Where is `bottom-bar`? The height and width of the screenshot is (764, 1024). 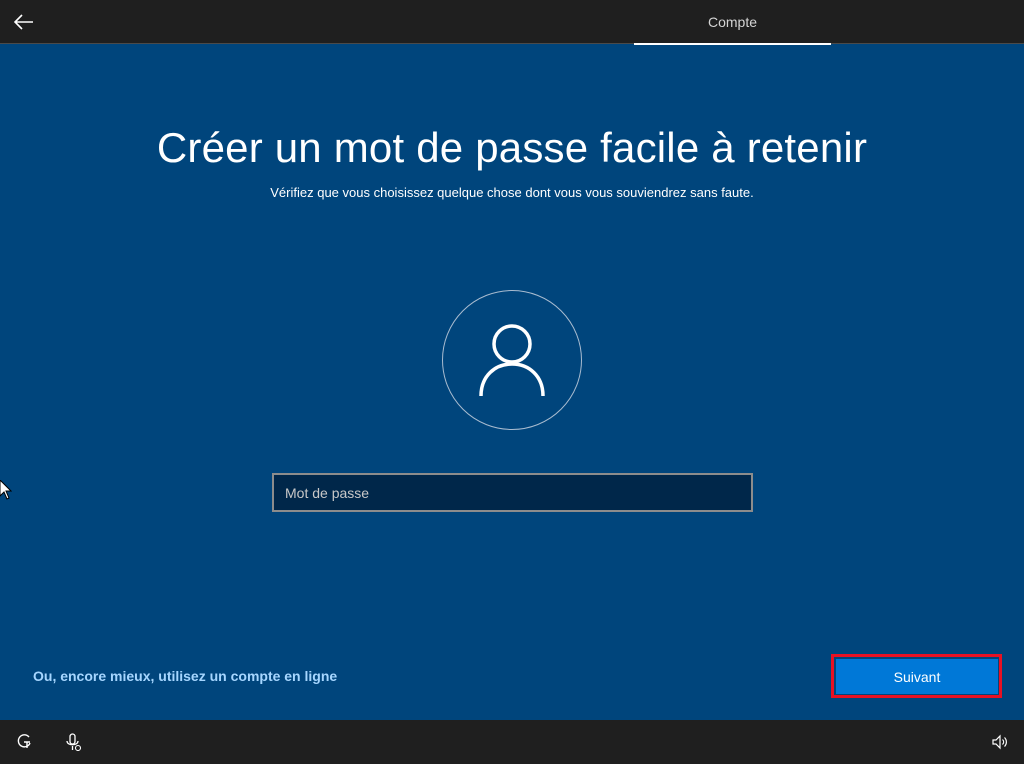
bottom-bar is located at coordinates (512, 742).